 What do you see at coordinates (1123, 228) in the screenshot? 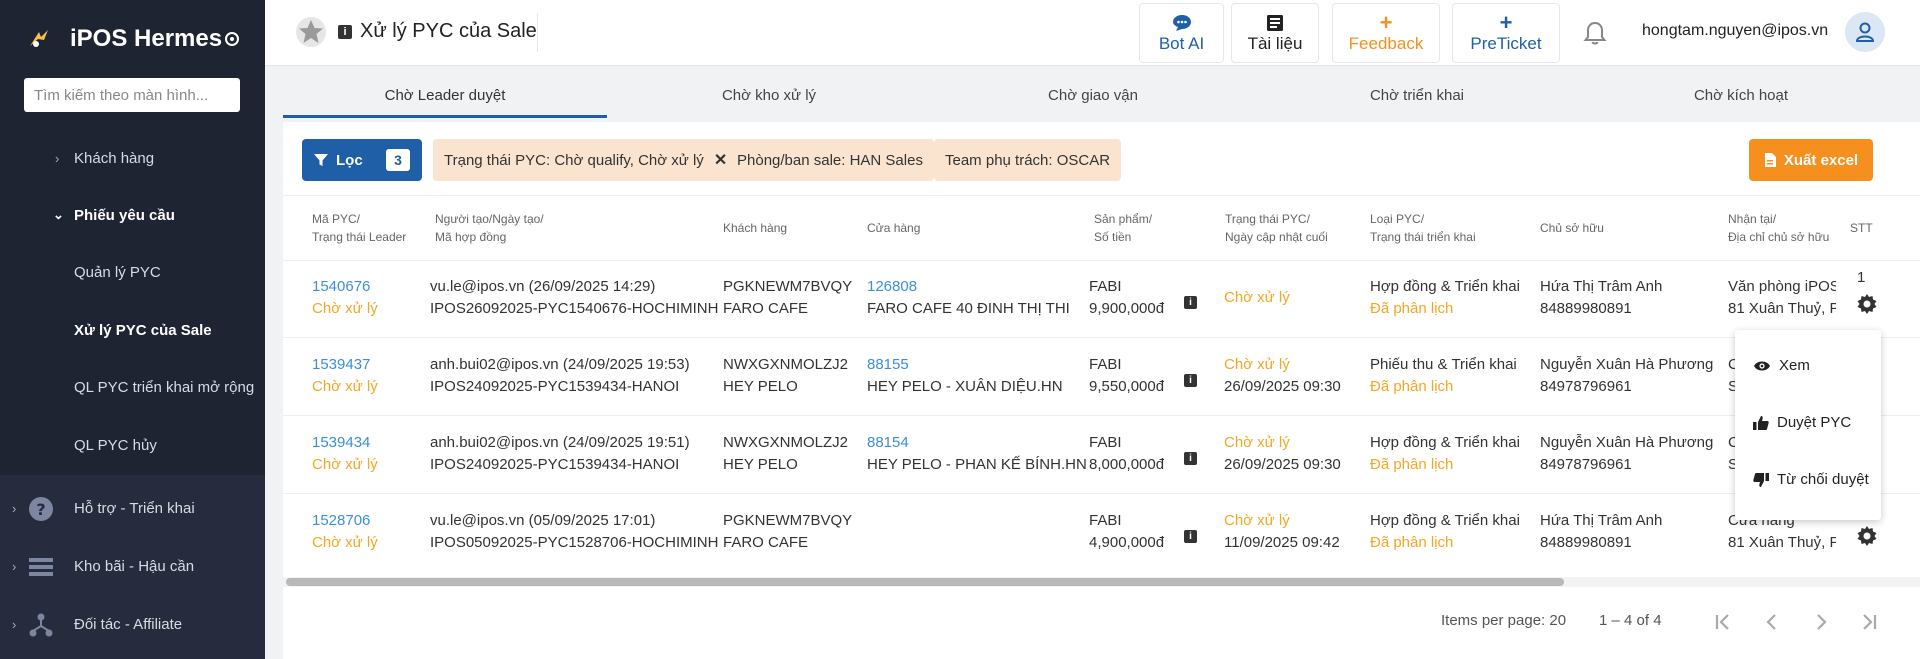
I see `header-san-pham: Sản phẩm/Số tiền` at bounding box center [1123, 228].